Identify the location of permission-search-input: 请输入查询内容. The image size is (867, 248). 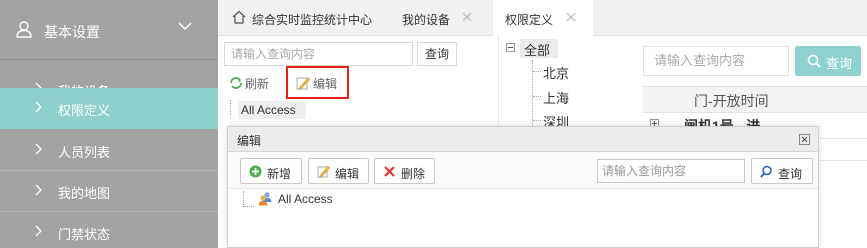
(318, 54).